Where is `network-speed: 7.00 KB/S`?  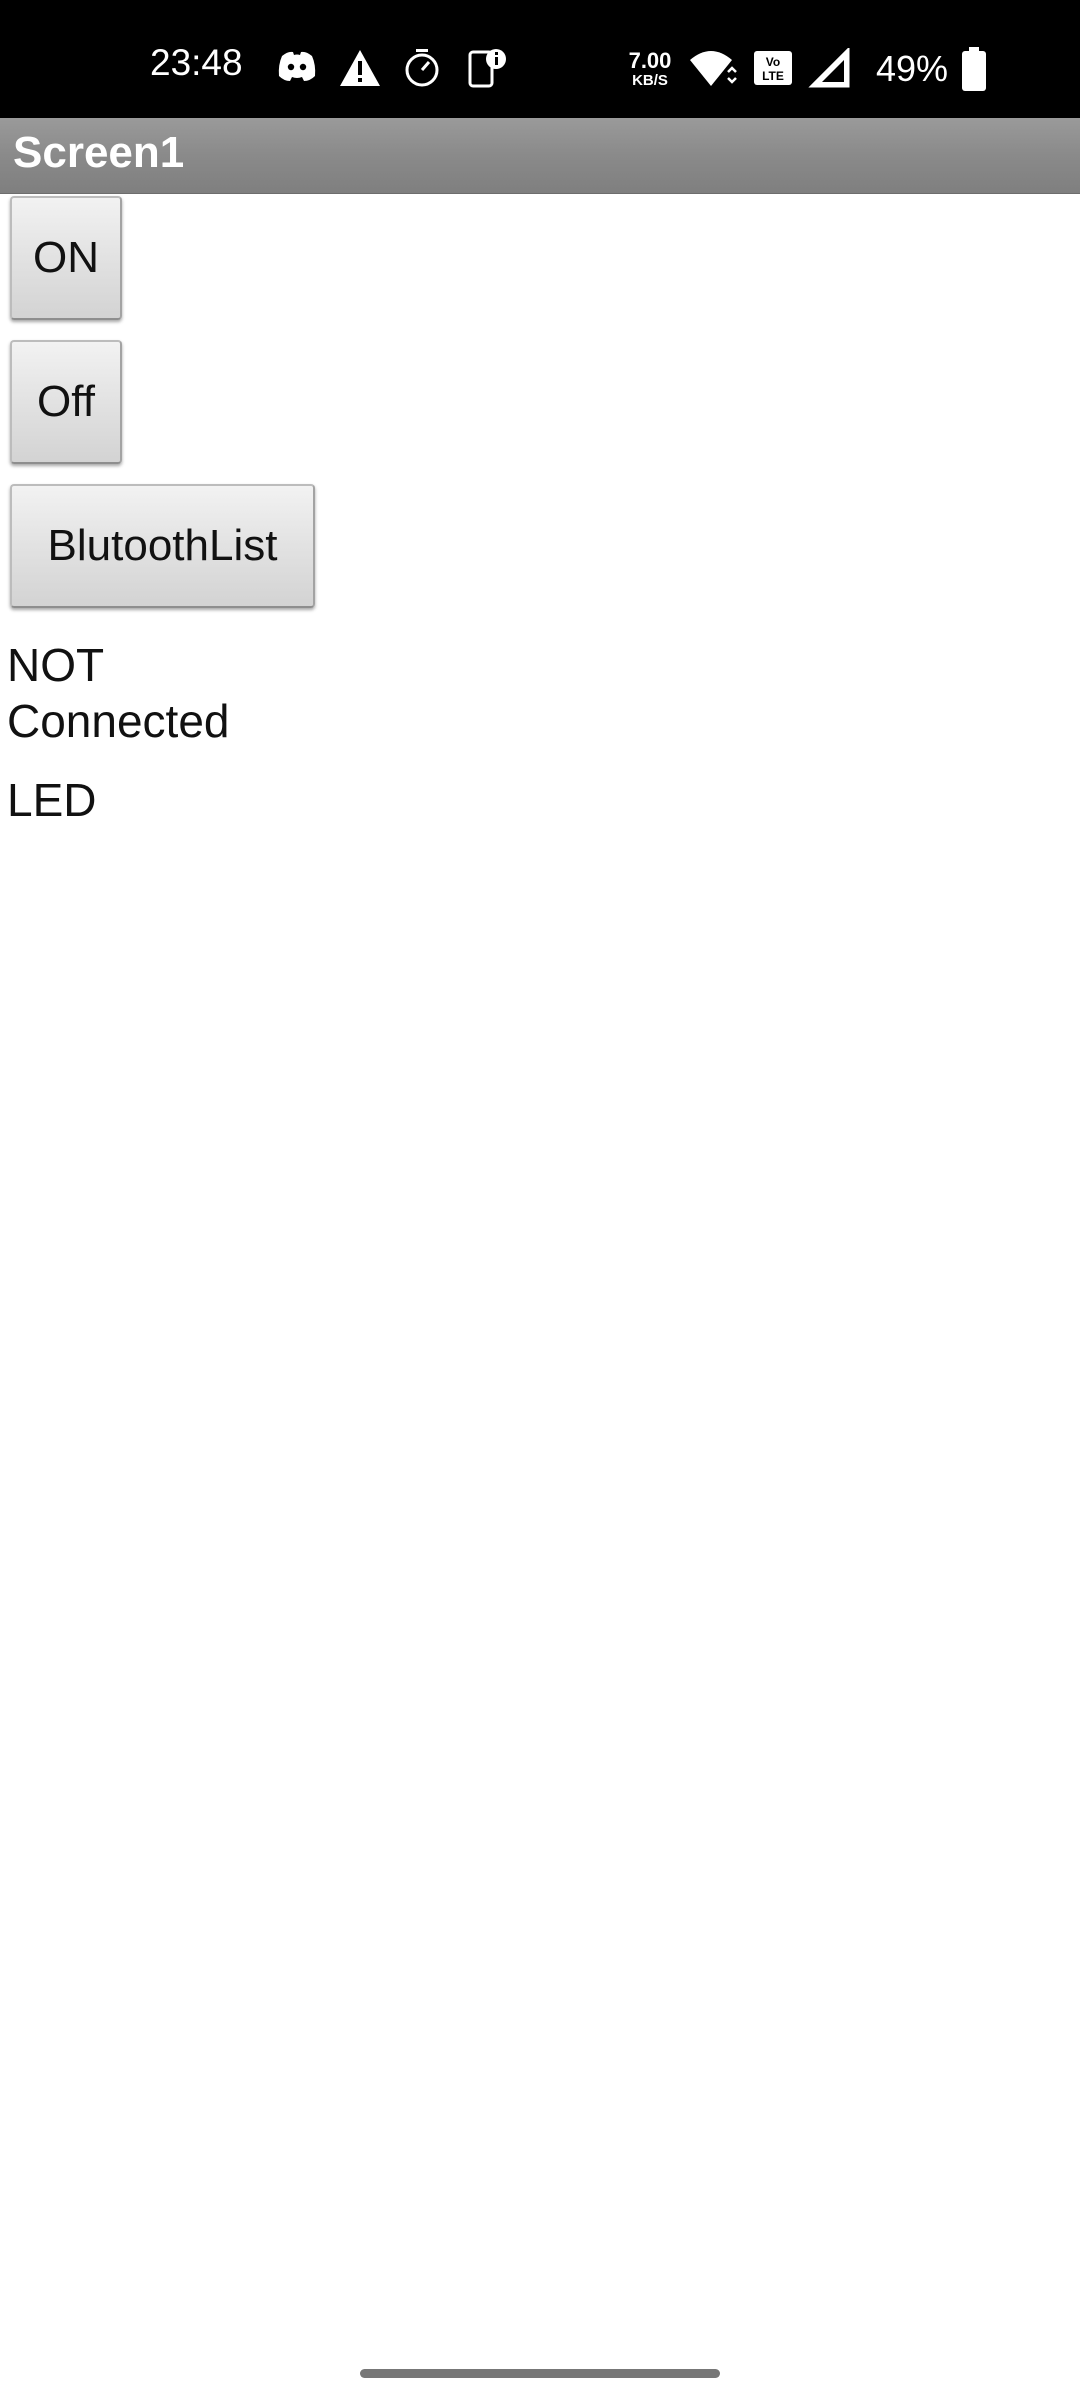
network-speed: 7.00 KB/S is located at coordinates (650, 68).